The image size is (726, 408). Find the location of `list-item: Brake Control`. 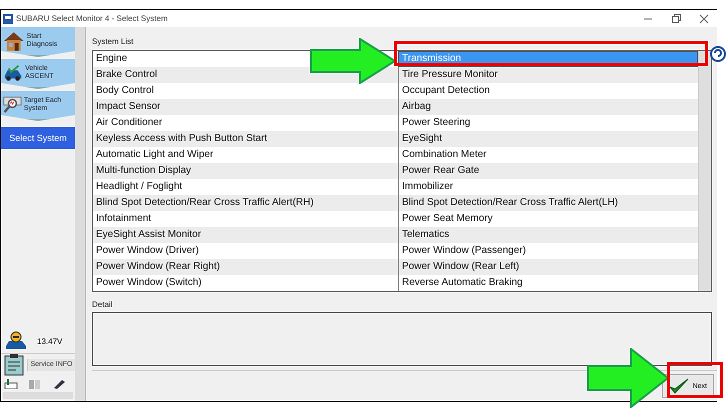

list-item: Brake Control is located at coordinates (125, 75).